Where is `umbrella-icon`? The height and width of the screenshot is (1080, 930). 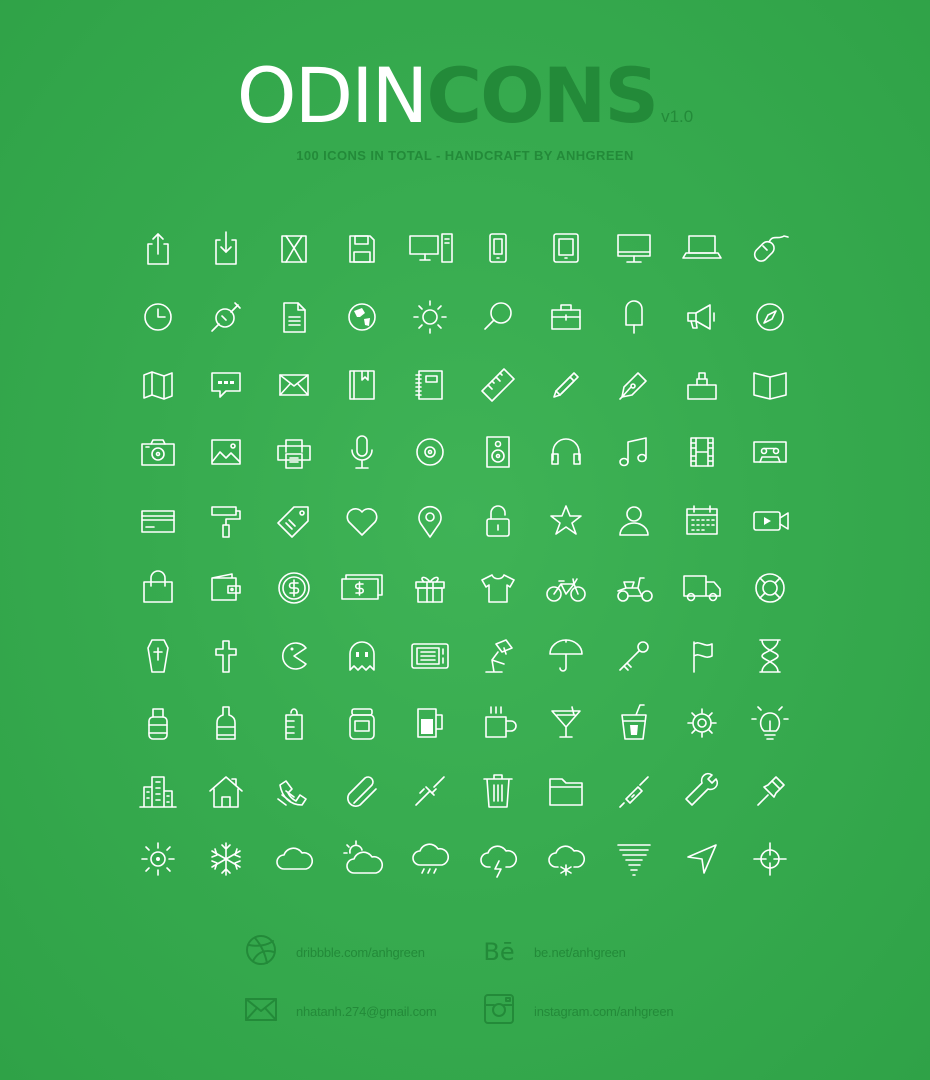 umbrella-icon is located at coordinates (566, 656).